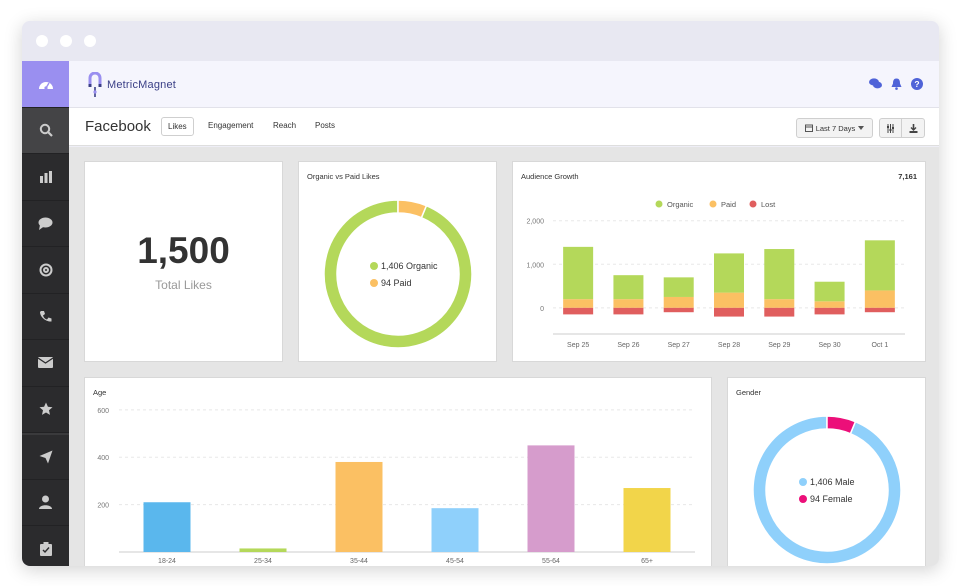  I want to click on sidebar-item-calls, so click(45, 317).